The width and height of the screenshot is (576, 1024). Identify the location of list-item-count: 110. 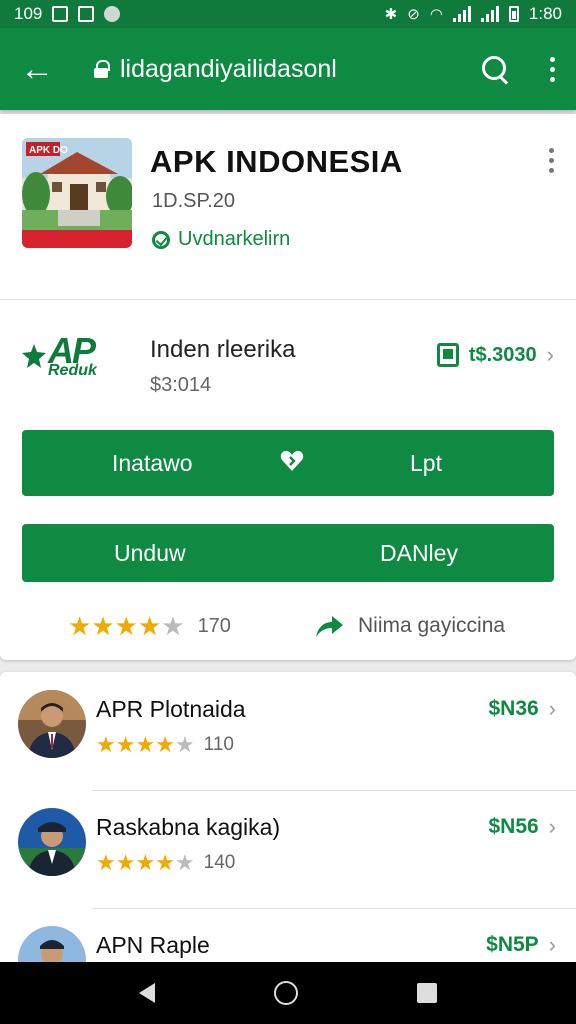
(218, 744).